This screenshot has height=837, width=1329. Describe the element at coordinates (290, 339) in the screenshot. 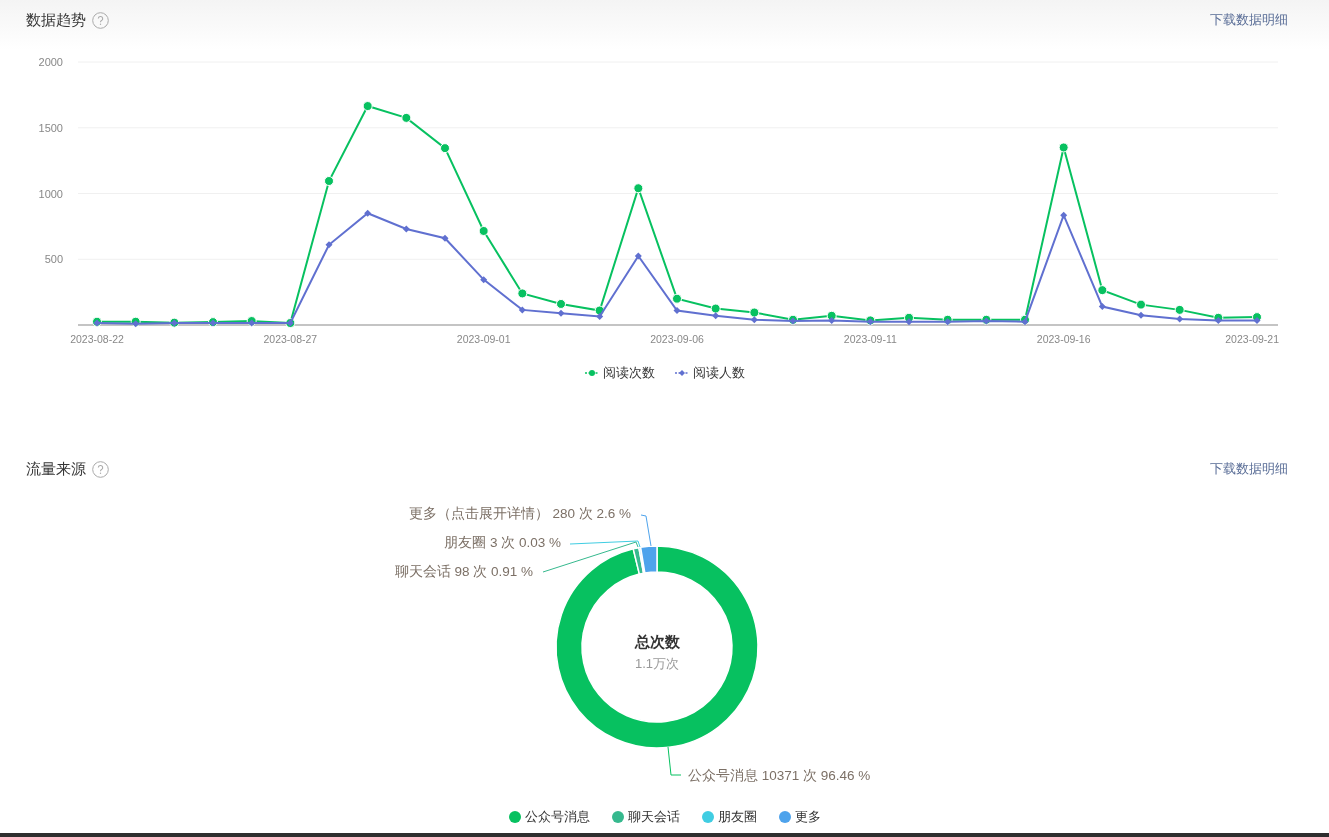

I see `x-axis-label: 2023-08-27` at that location.